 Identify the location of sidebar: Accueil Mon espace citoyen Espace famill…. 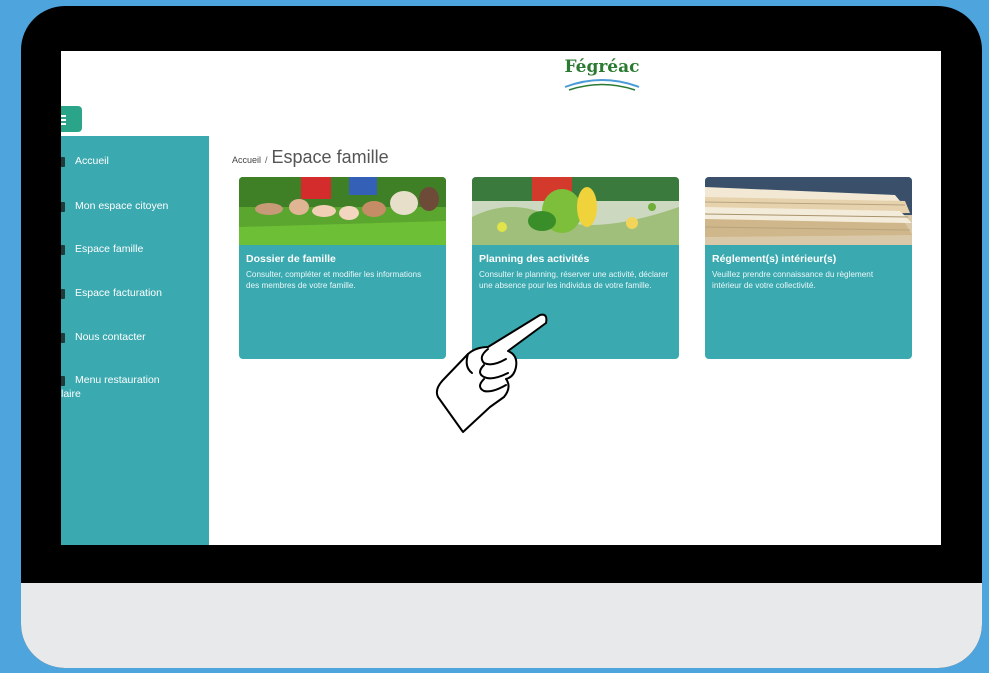
(135, 340).